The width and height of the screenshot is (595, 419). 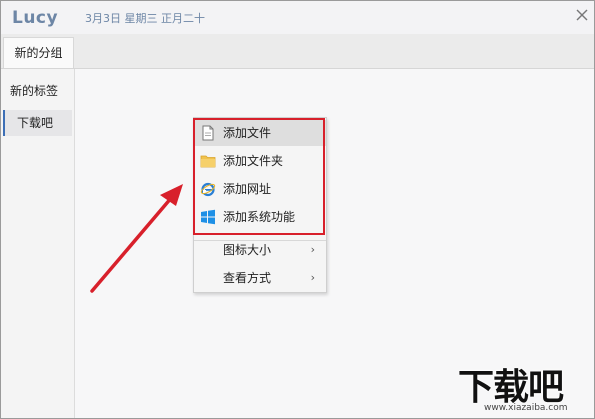 I want to click on menu-item-label: 查看方式, so click(x=247, y=278).